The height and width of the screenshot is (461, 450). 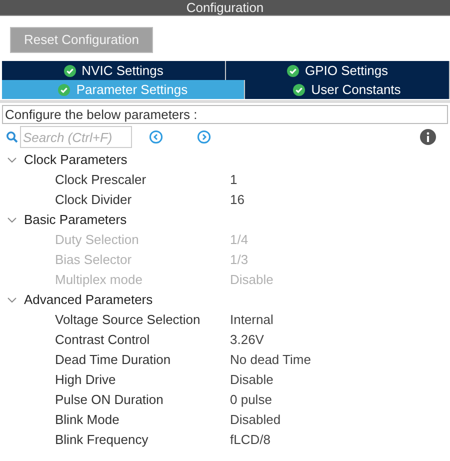 I want to click on next-icon, so click(x=204, y=137).